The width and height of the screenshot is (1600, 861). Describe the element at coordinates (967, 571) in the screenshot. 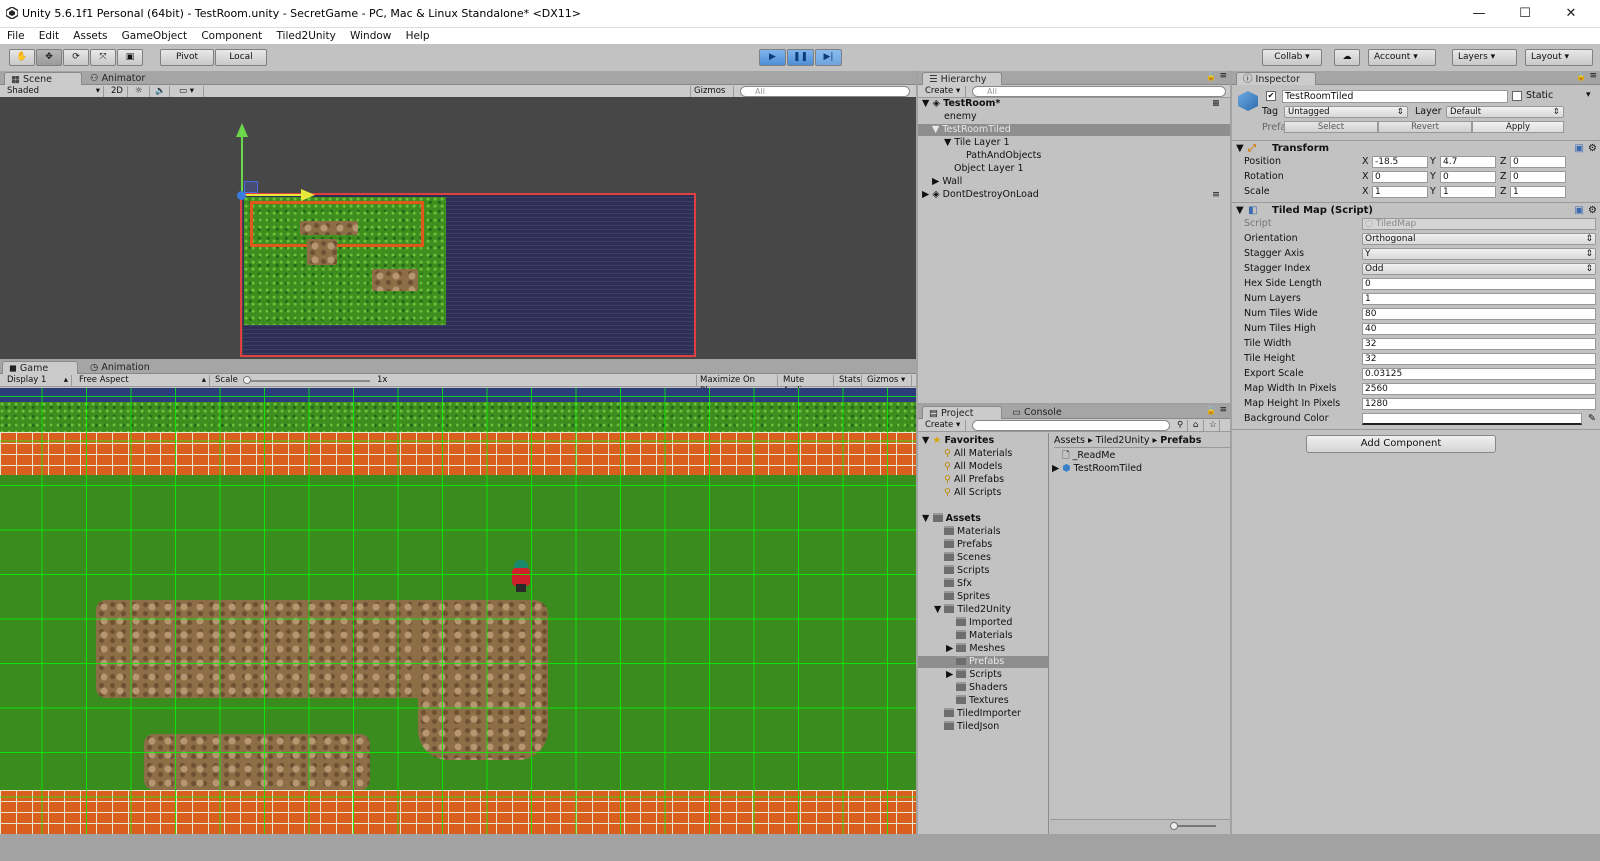

I see `folder-scripts: Scripts` at that location.